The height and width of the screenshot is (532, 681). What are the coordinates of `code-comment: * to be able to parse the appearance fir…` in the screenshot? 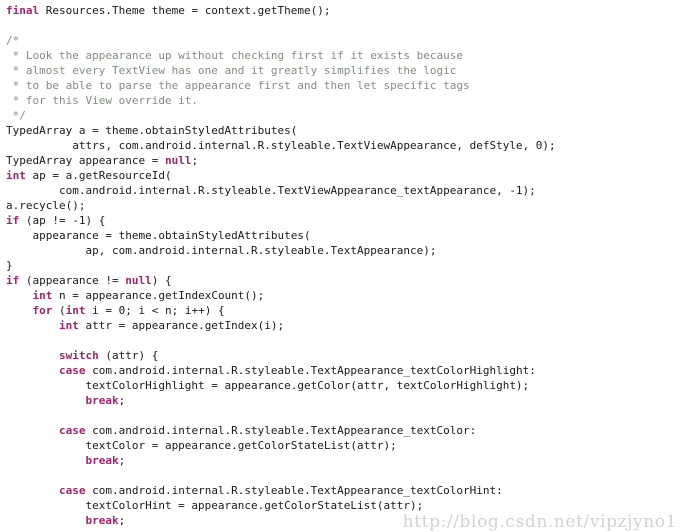 It's located at (238, 85).